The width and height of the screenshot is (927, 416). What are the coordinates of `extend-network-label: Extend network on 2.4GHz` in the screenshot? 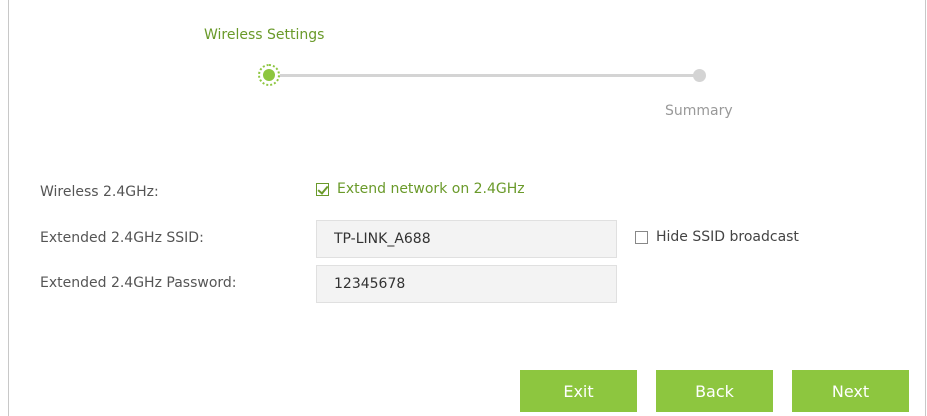 It's located at (431, 189).